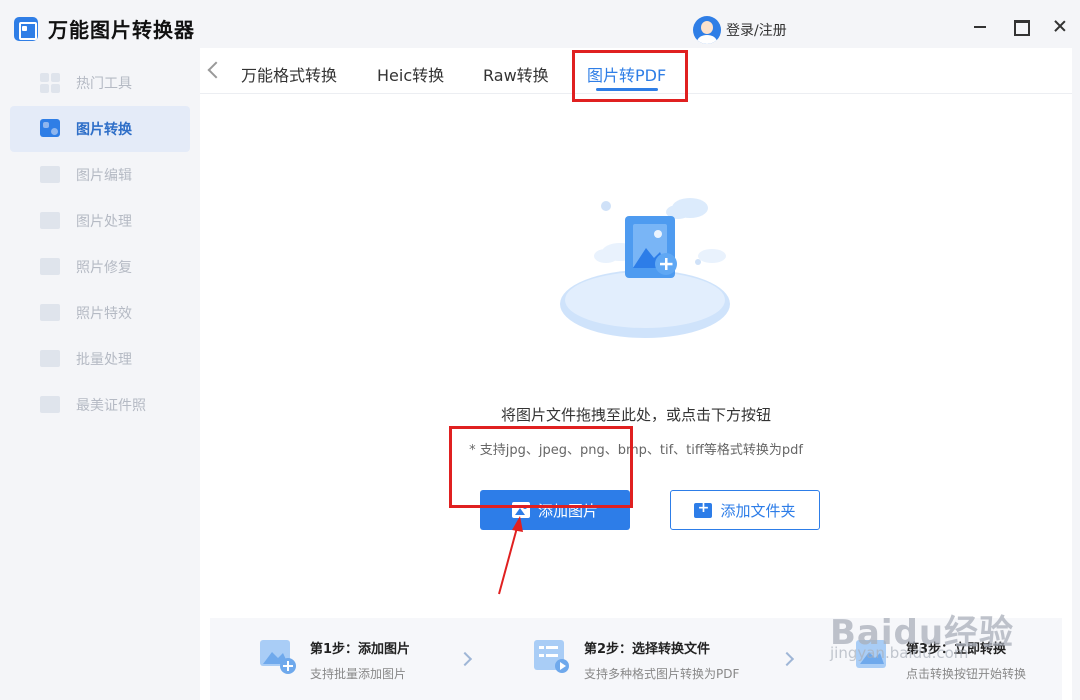 Image resolution: width=1080 pixels, height=700 pixels. Describe the element at coordinates (289, 74) in the screenshot. I see `tab-universal-format: 万能格式转换` at that location.